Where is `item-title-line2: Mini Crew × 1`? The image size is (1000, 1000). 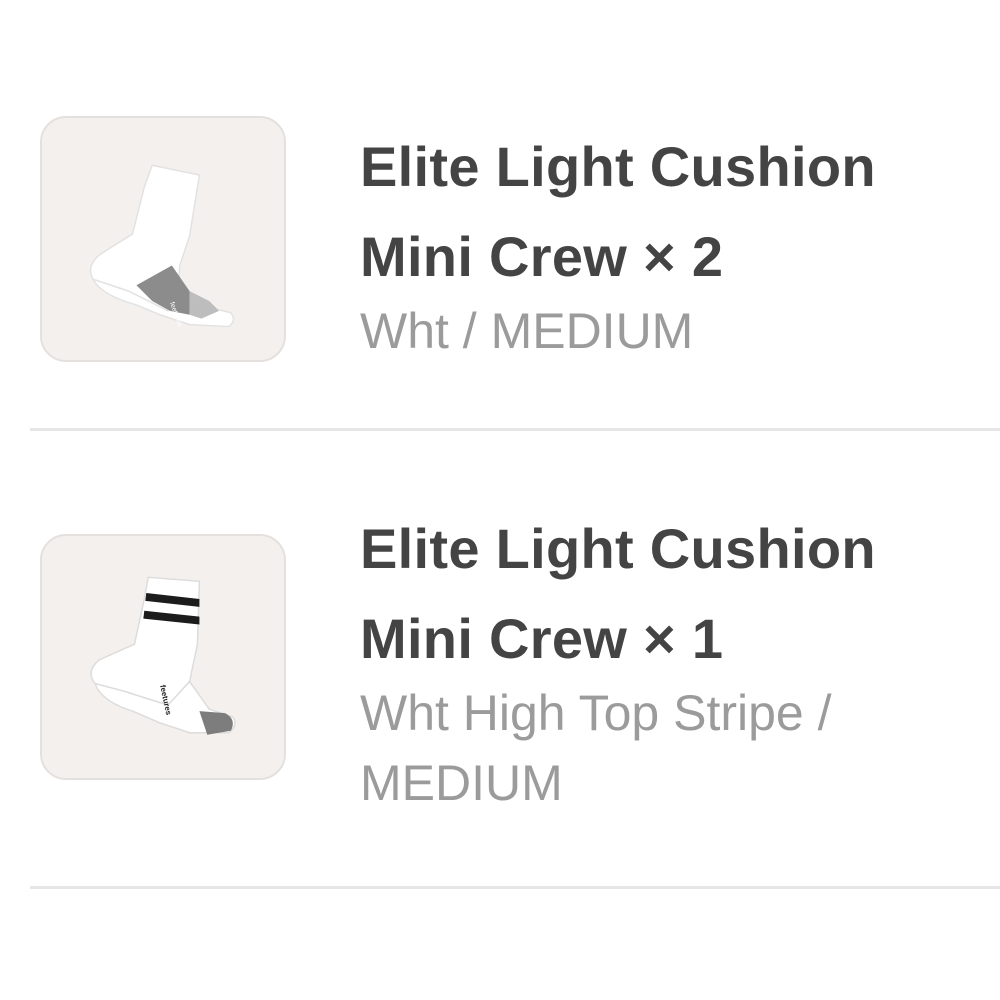
item-title-line2: Mini Crew × 1 is located at coordinates (542, 638).